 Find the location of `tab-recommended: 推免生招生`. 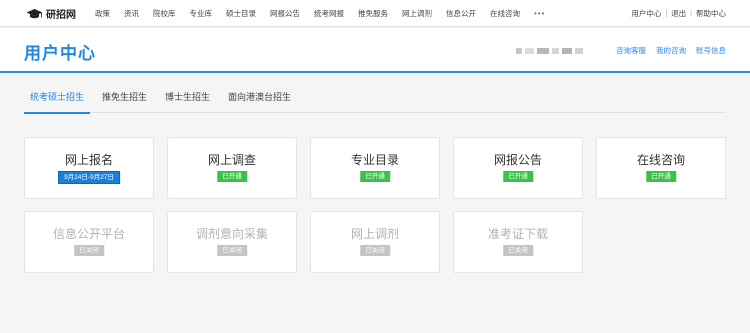

tab-recommended: 推免生招生 is located at coordinates (124, 100).